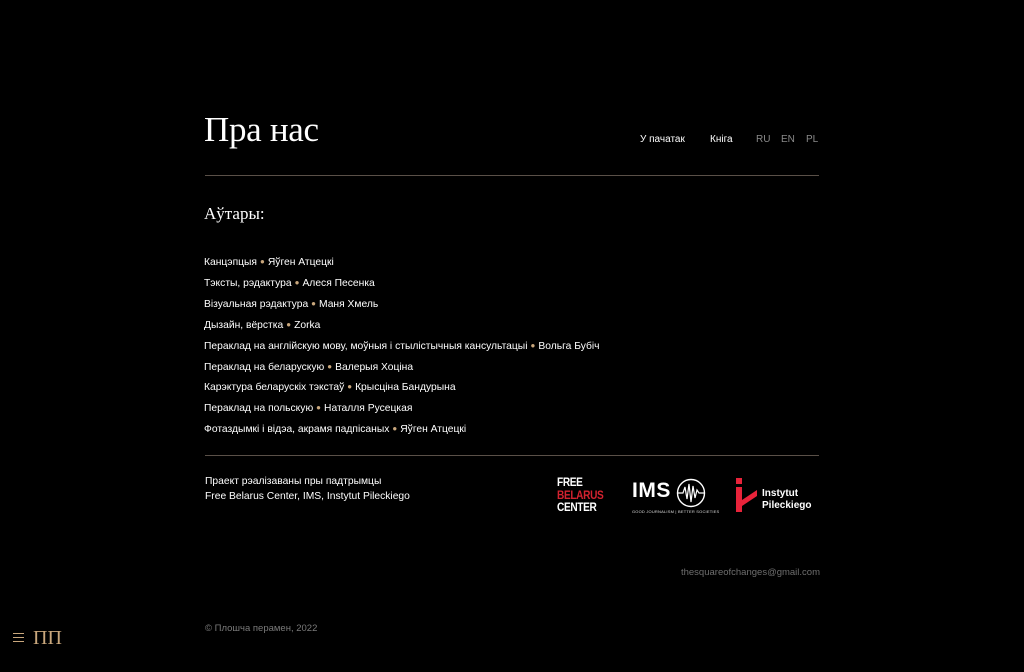  Describe the element at coordinates (47, 638) in the screenshot. I see `site-logo: ПП` at that location.